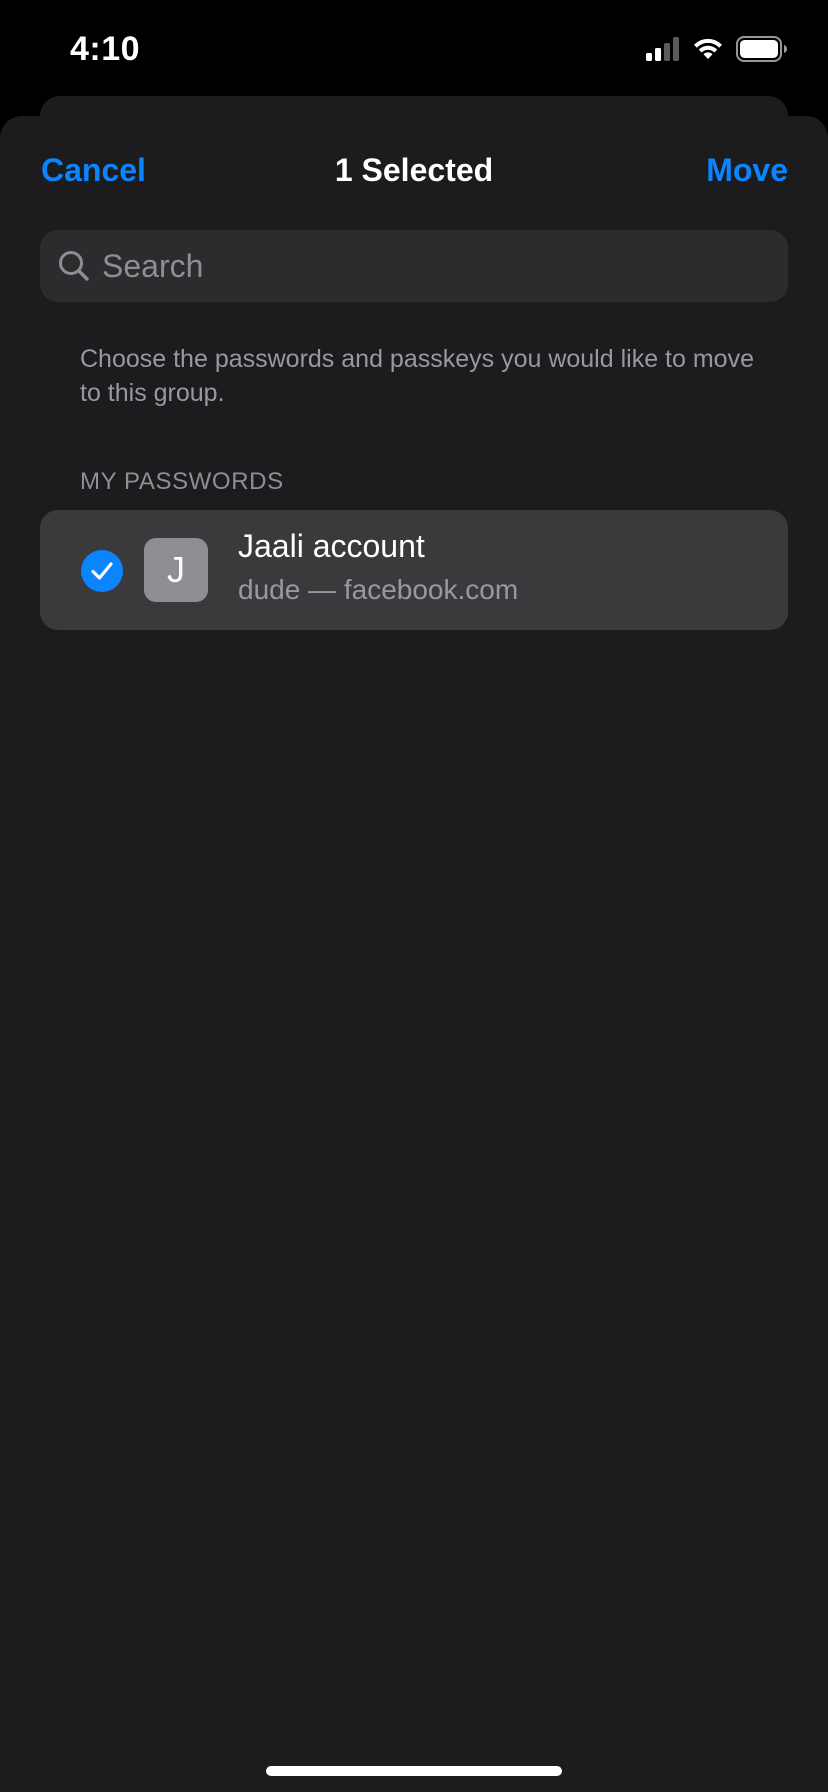 The height and width of the screenshot is (1792, 828). I want to click on wifi-icon, so click(708, 48).